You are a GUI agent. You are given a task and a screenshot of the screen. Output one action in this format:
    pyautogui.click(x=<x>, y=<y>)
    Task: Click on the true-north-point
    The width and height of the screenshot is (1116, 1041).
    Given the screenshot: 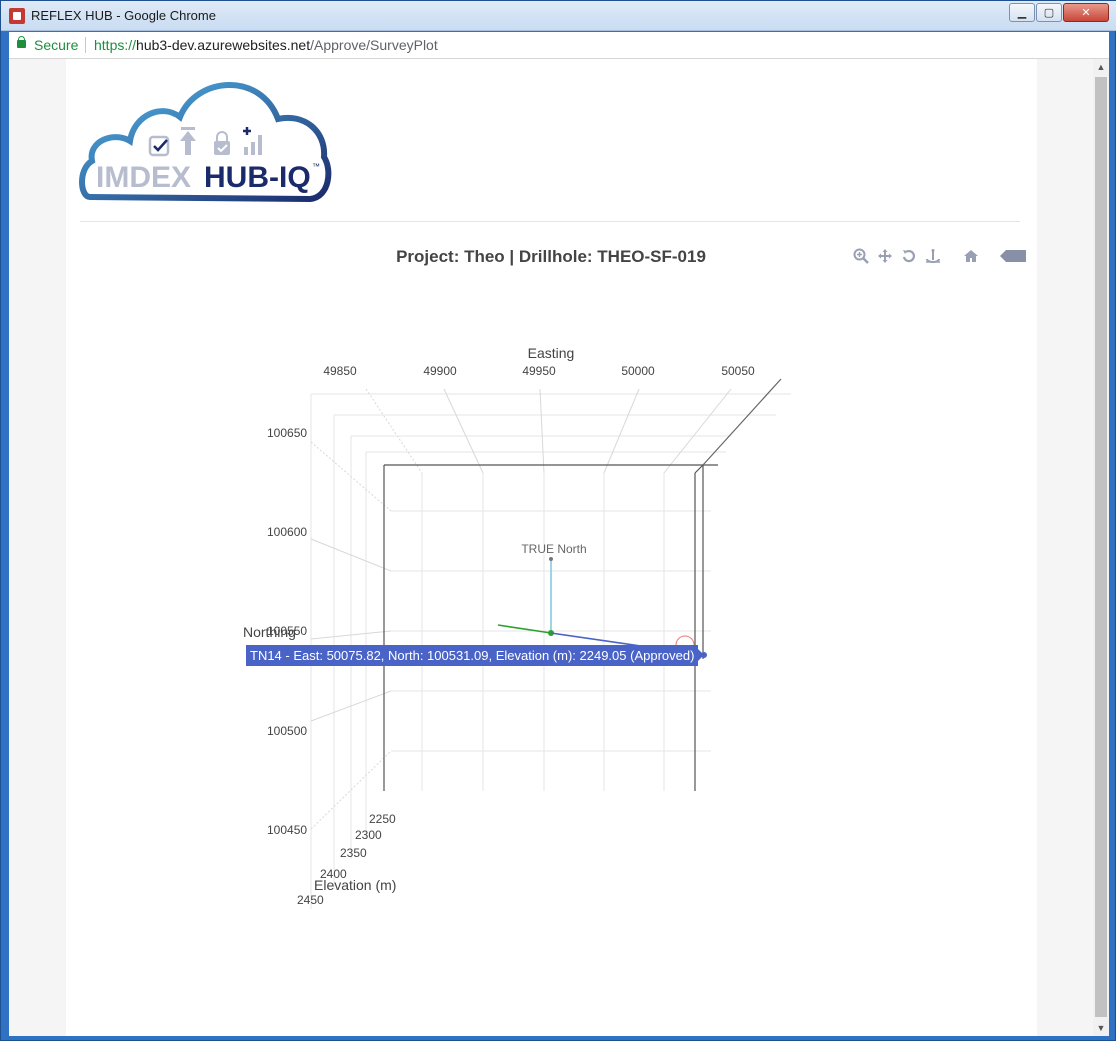 What is the action you would take?
    pyautogui.click(x=551, y=559)
    